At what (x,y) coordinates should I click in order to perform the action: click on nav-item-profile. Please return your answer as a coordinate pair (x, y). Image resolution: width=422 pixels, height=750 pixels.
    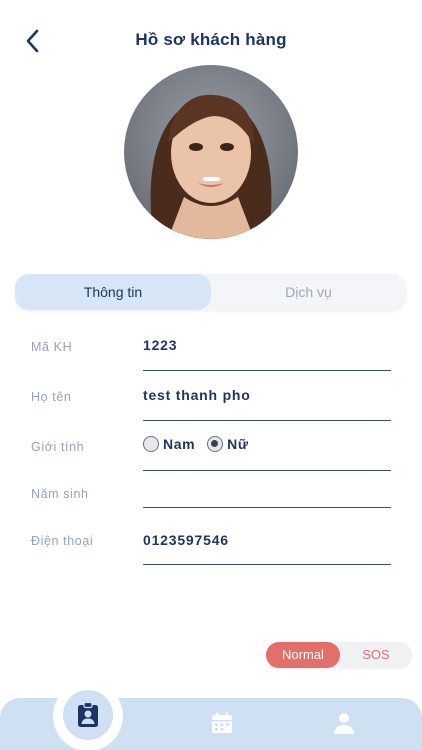
    Looking at the image, I should click on (88, 715).